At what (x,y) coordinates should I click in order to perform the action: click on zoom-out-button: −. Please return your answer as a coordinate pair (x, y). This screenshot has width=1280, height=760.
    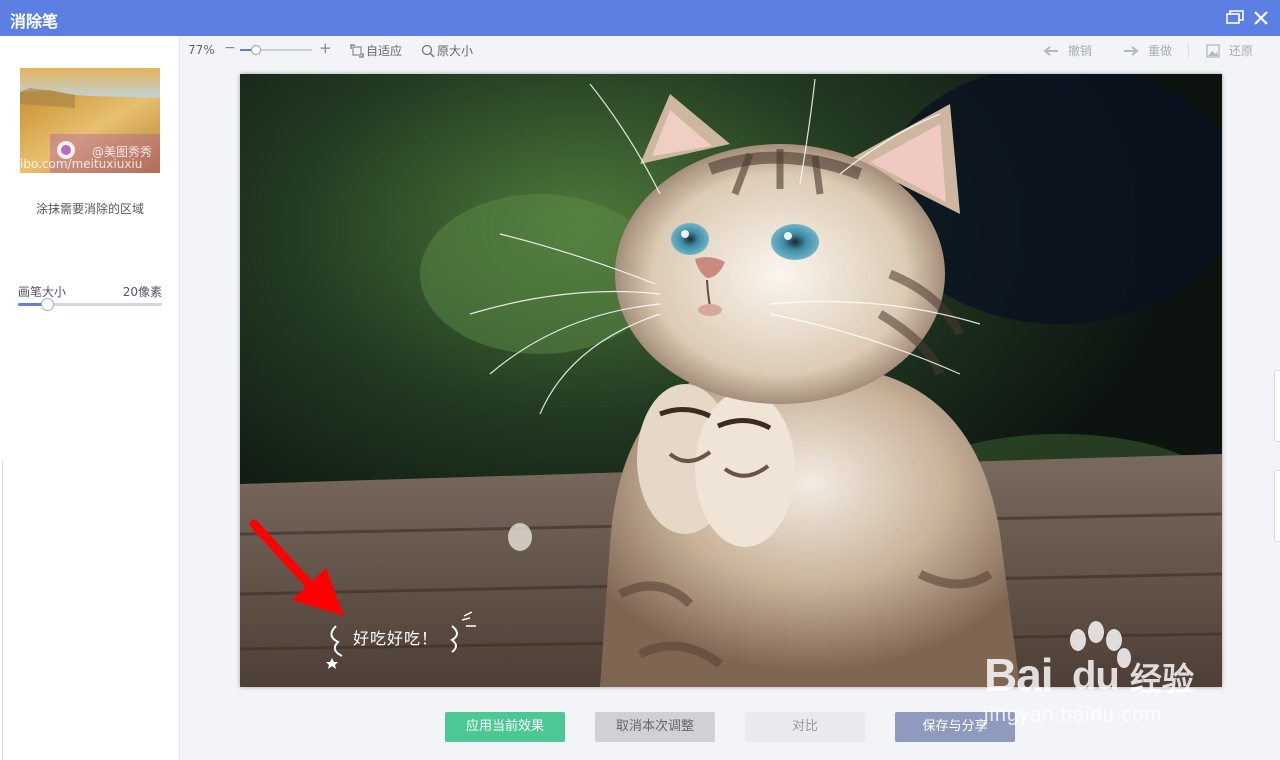
    Looking at the image, I should click on (230, 48).